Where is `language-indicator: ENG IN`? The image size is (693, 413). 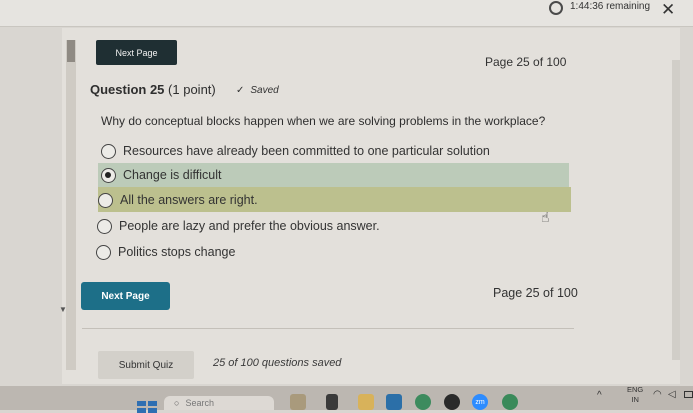
language-indicator: ENG IN is located at coordinates (635, 395).